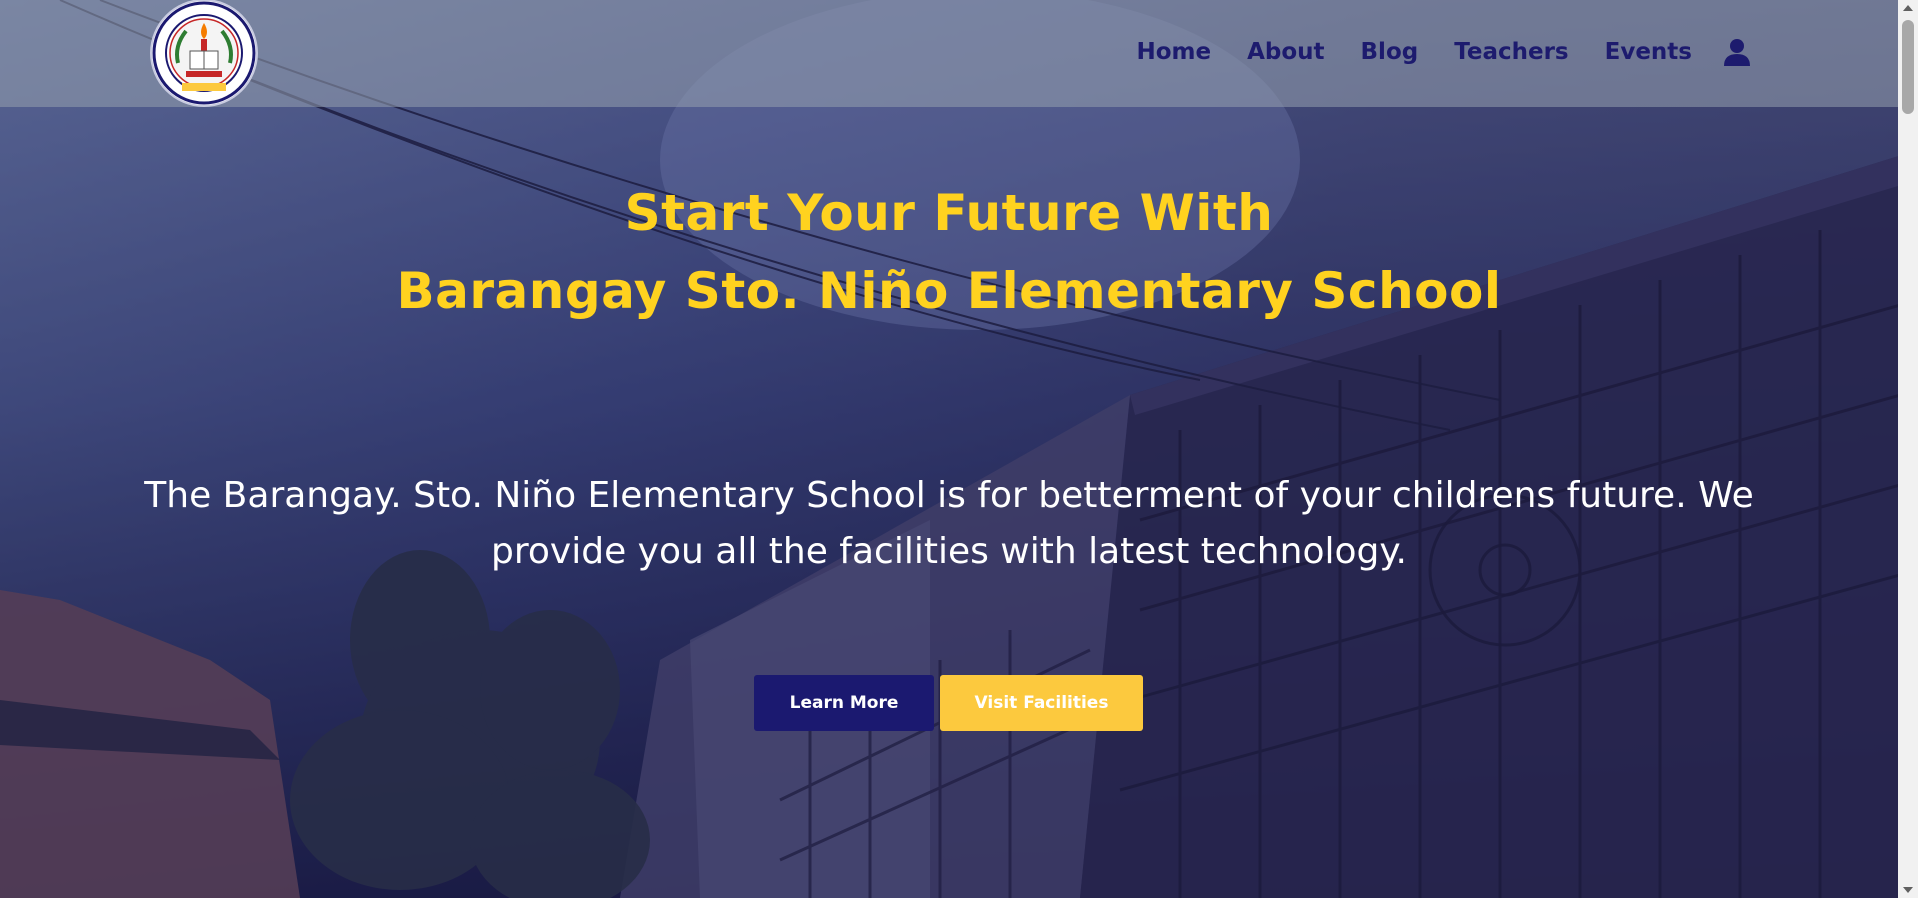  Describe the element at coordinates (1443, 52) in the screenshot. I see `main-nav: Home About Blog Teachers Events` at that location.